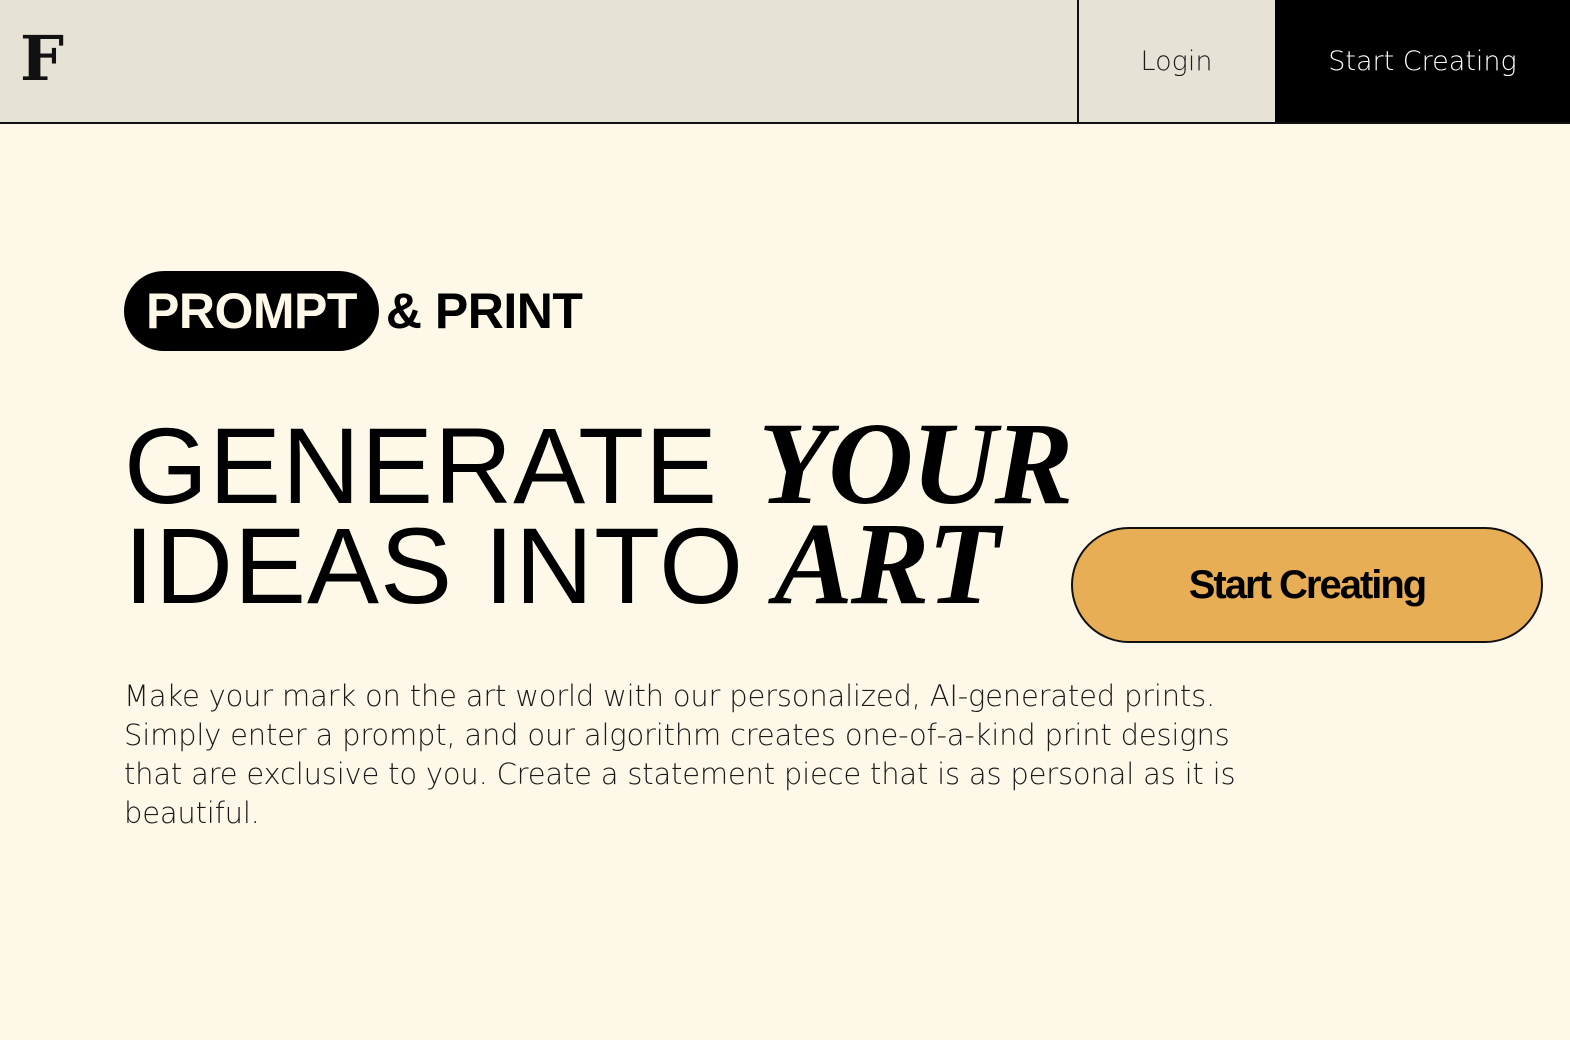 Image resolution: width=1570 pixels, height=1040 pixels. Describe the element at coordinates (434, 565) in the screenshot. I see `headline-line-2-regular: IDEAS INTO` at that location.